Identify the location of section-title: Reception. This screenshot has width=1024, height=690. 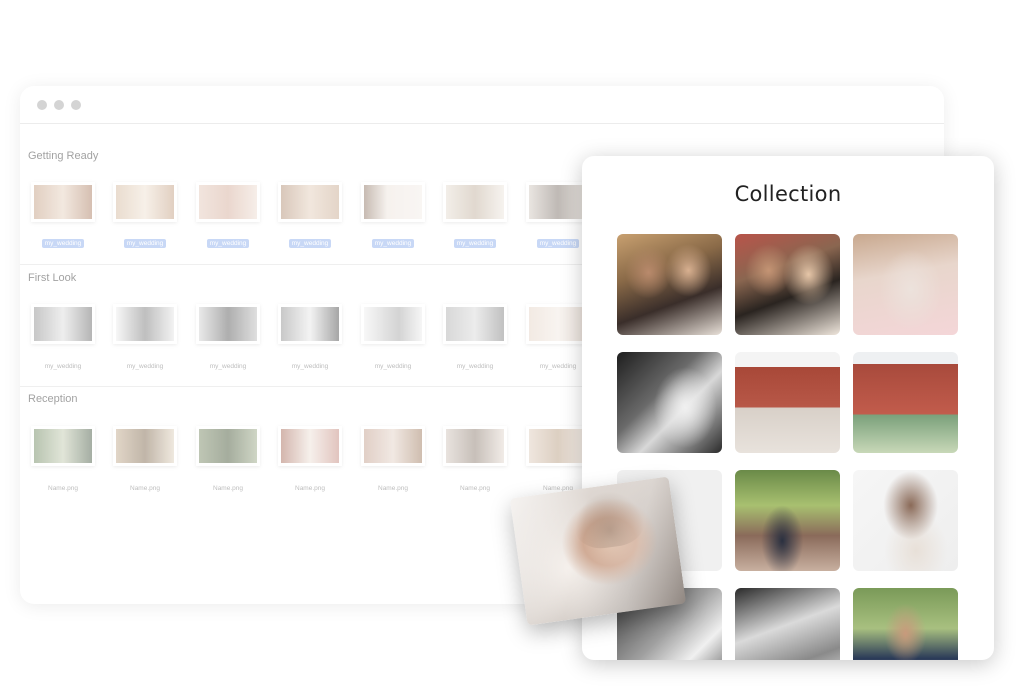
(53, 399).